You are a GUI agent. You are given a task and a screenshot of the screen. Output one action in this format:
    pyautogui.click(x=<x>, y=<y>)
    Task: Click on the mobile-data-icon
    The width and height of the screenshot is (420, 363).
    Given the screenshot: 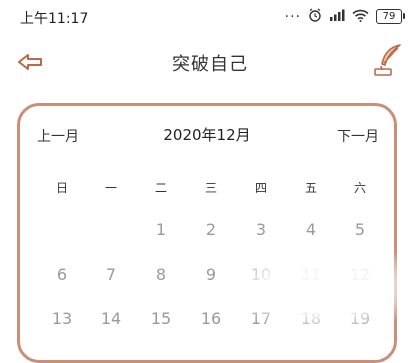 What is the action you would take?
    pyautogui.click(x=337, y=16)
    